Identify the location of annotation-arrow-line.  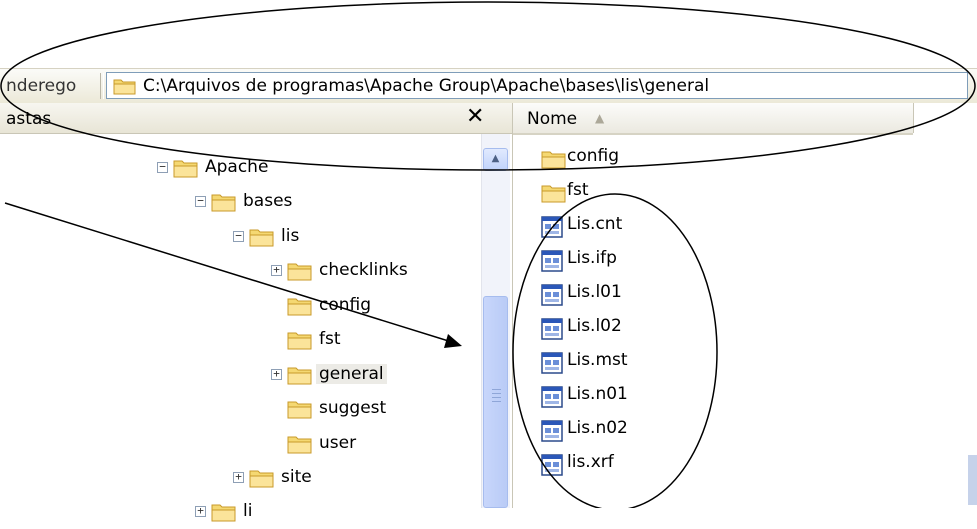
(230, 273).